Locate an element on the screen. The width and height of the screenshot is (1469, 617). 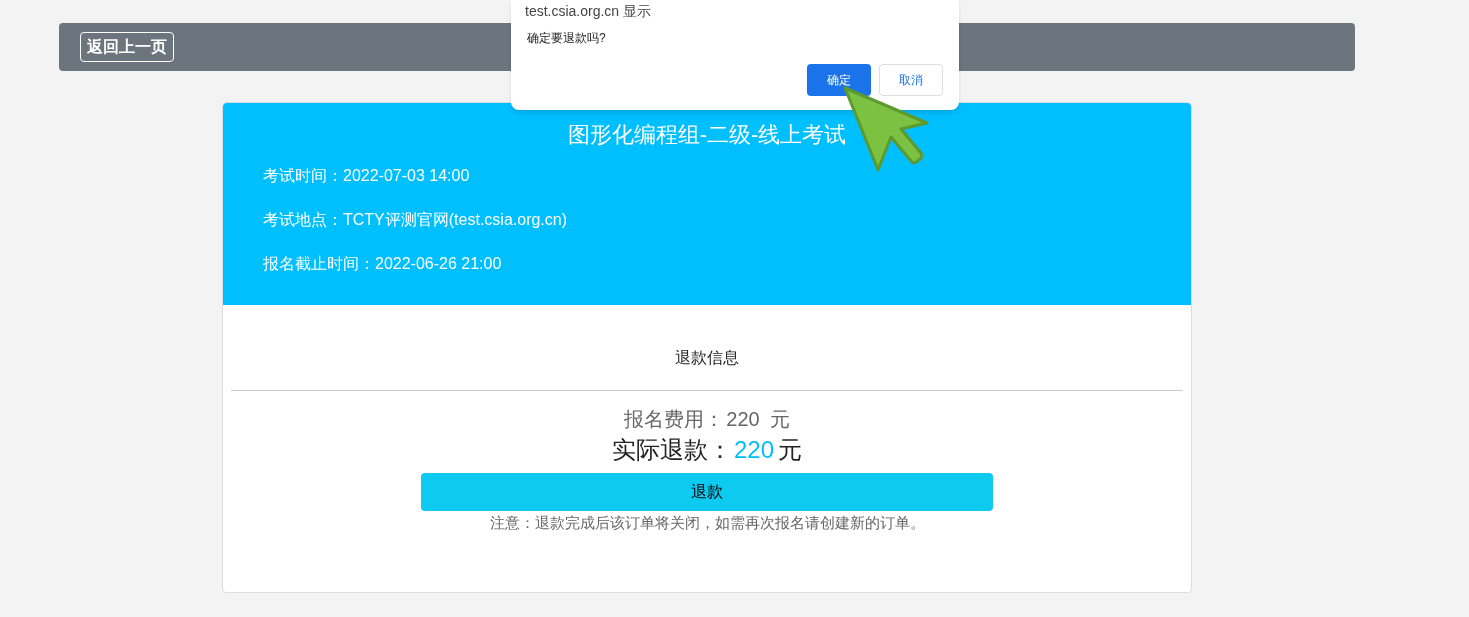
actual-refund-amount: 220 is located at coordinates (753, 450).